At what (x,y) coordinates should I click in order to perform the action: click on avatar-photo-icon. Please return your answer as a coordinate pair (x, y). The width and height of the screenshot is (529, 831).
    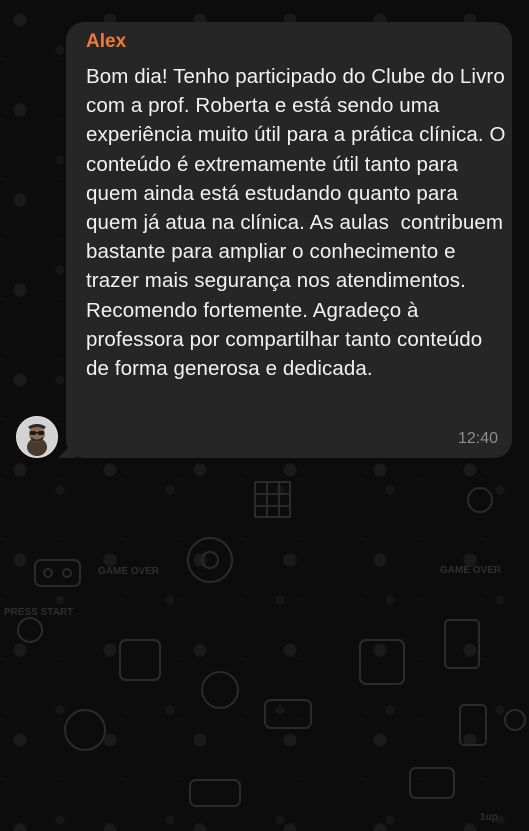
    Looking at the image, I should click on (37, 437).